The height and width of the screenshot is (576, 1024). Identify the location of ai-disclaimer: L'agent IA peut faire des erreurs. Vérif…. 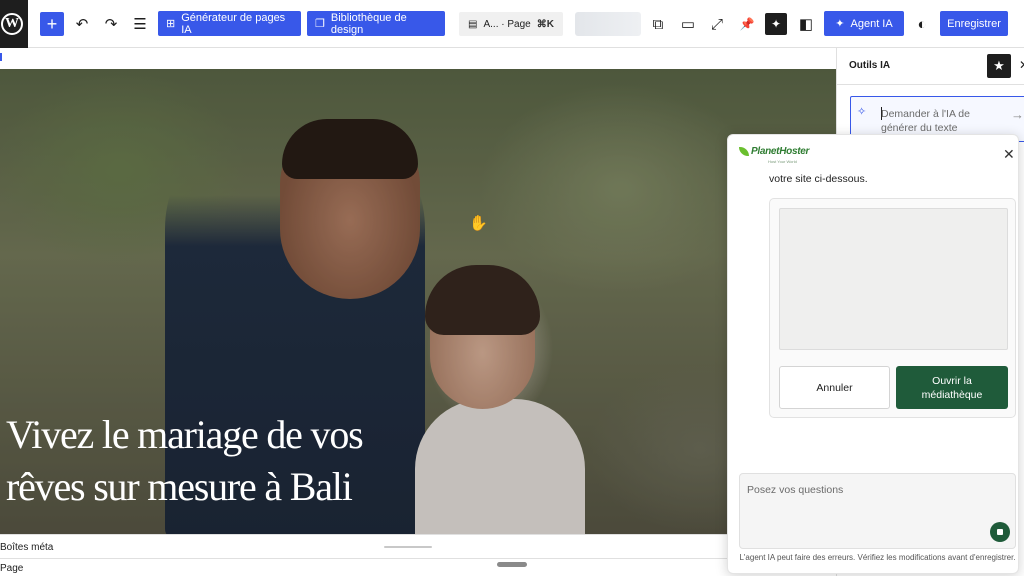
(877, 557).